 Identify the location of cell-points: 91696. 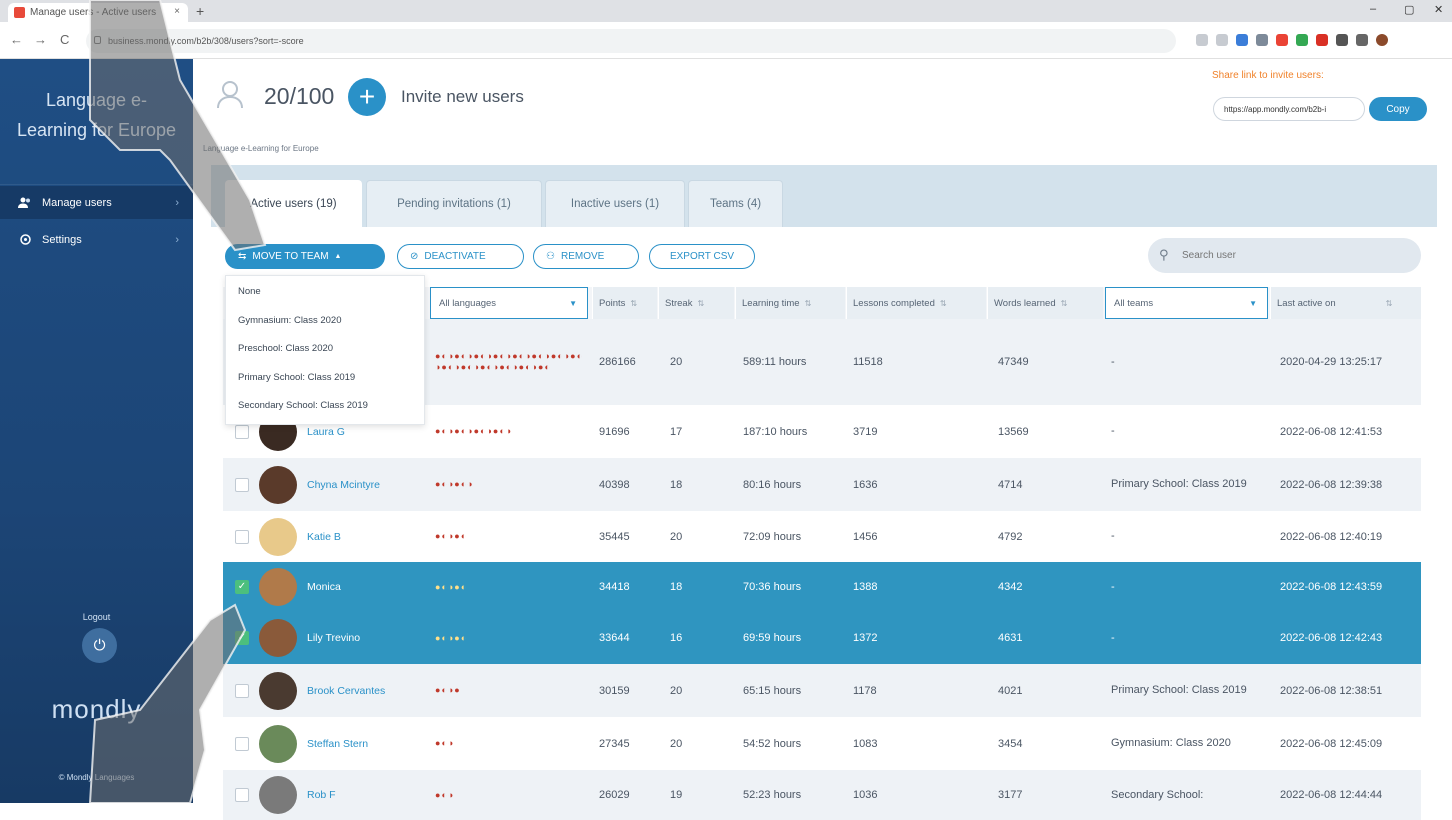
(614, 431).